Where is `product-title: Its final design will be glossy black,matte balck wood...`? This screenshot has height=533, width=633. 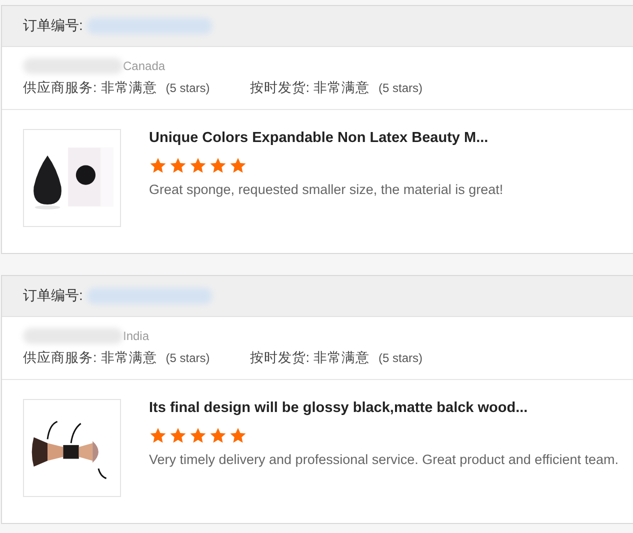
product-title: Its final design will be glossy black,matte balck wood... is located at coordinates (383, 408).